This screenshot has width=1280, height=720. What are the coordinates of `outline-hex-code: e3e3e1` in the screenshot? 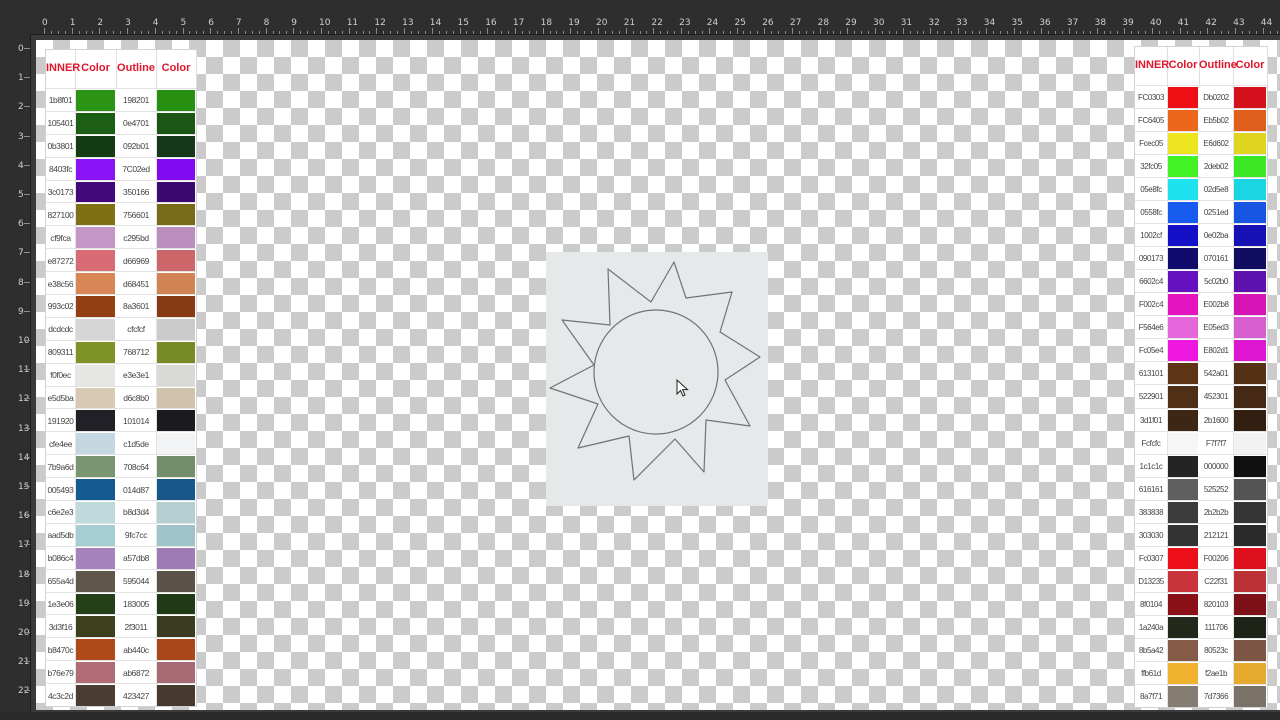 It's located at (136, 375).